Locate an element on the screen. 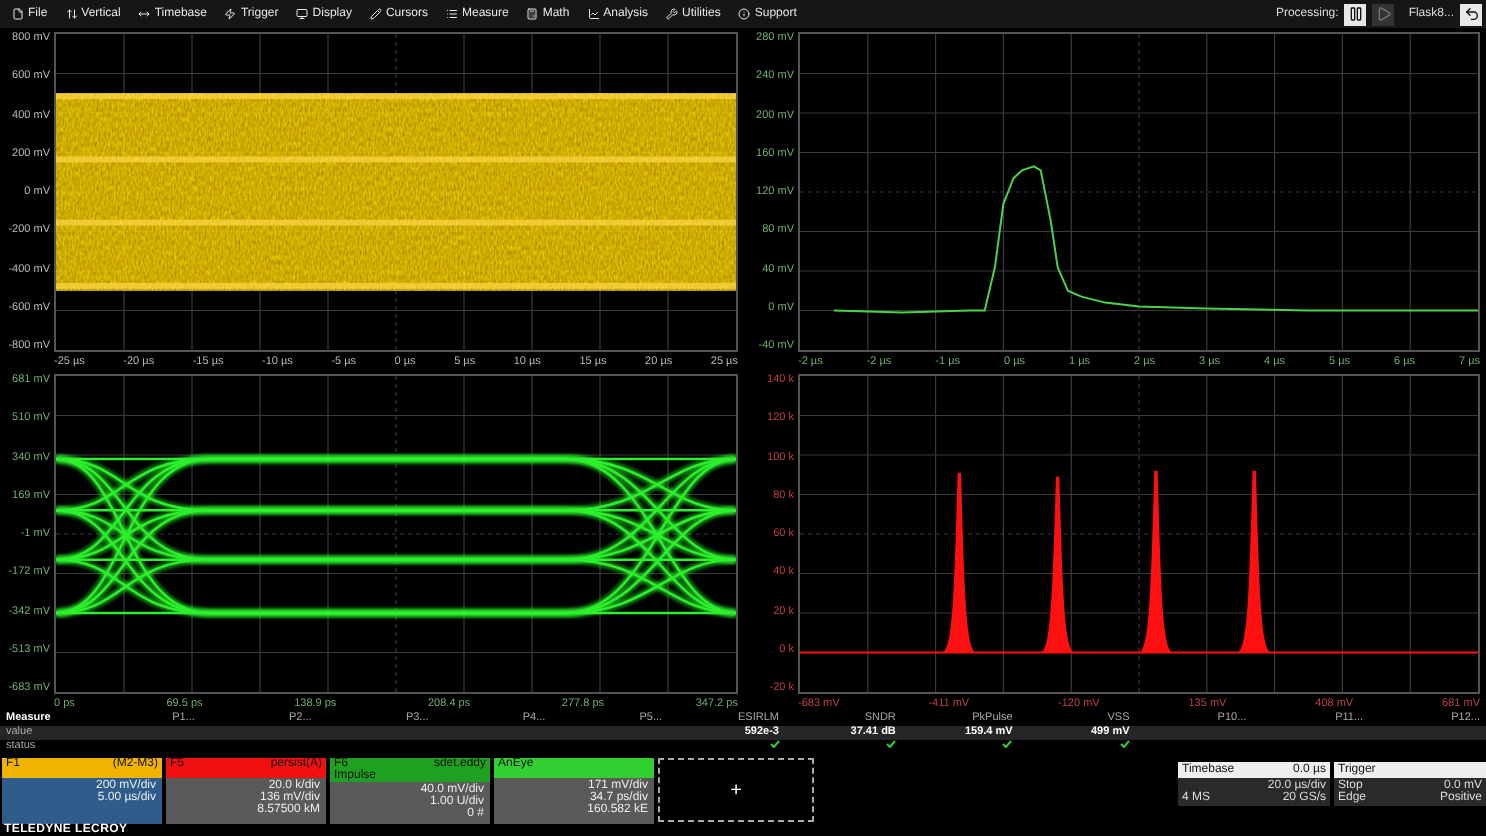 This screenshot has height=836, width=1486. vertical-arrows-icon is located at coordinates (71, 14).